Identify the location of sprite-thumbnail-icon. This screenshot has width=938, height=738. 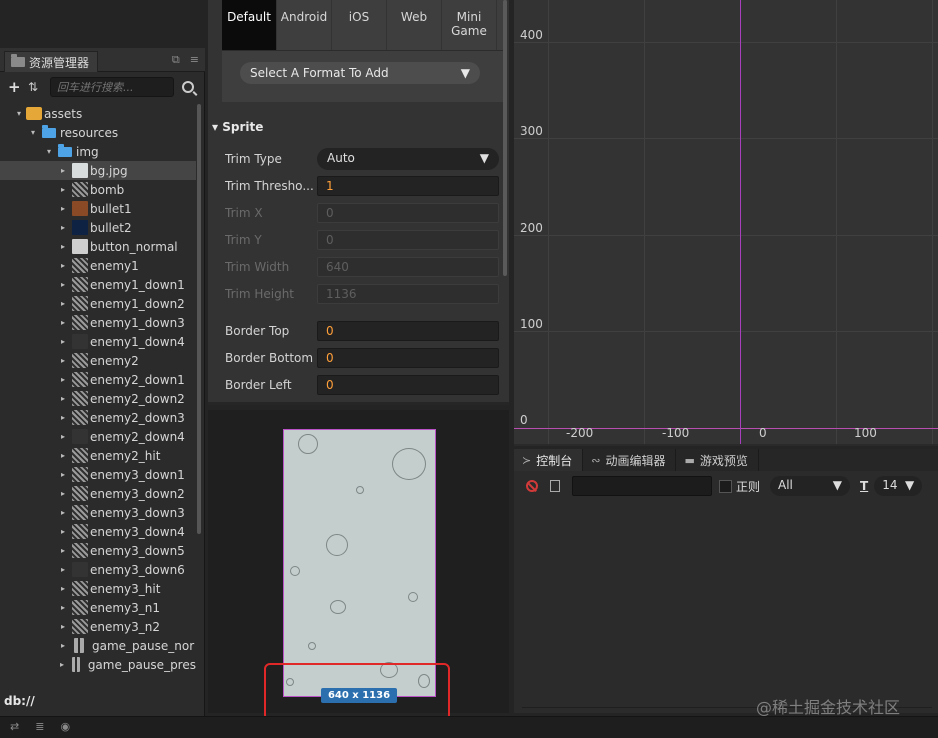
(80, 284).